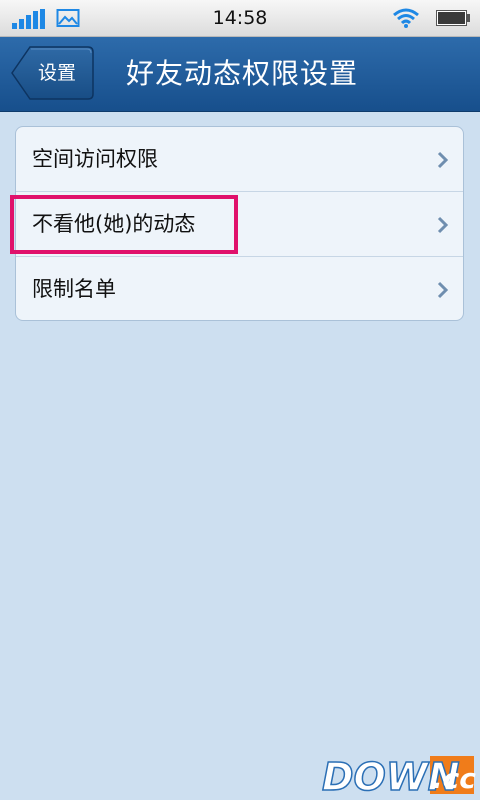  I want to click on down-cc-watermark-logo: DOWN .cc, so click(398, 775).